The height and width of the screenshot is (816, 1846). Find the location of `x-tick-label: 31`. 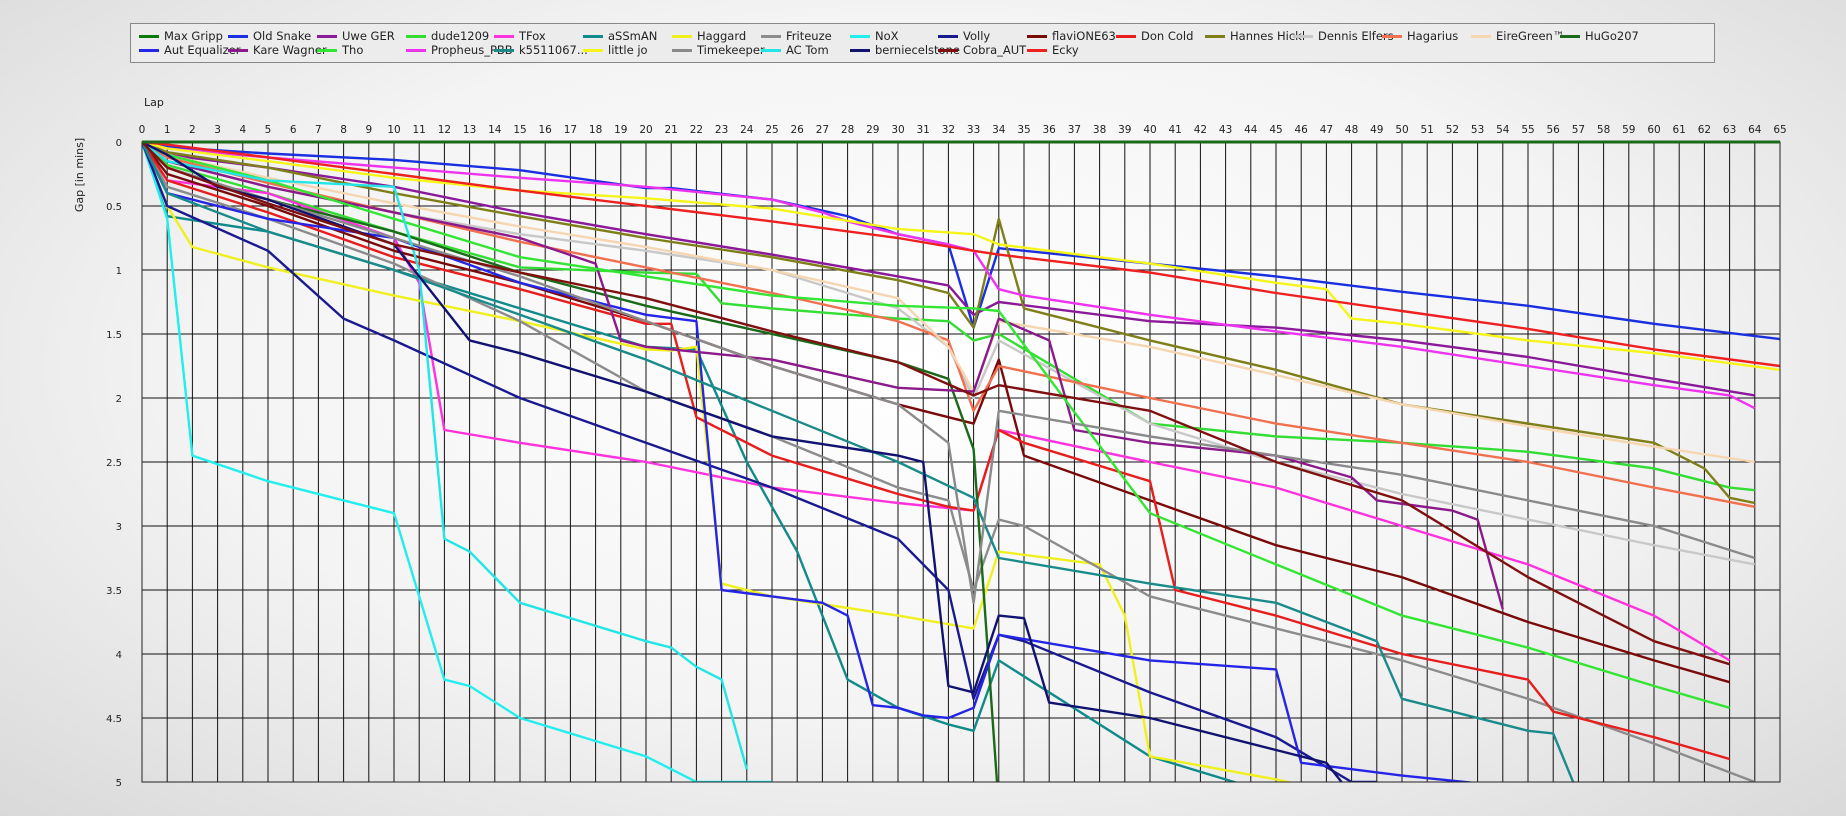

x-tick-label: 31 is located at coordinates (923, 130).